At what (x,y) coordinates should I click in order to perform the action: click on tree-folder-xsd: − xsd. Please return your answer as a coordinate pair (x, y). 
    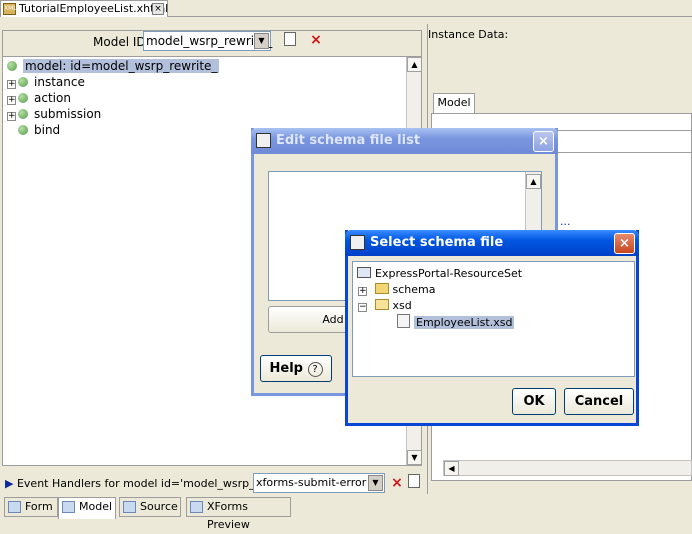
    Looking at the image, I should click on (385, 306).